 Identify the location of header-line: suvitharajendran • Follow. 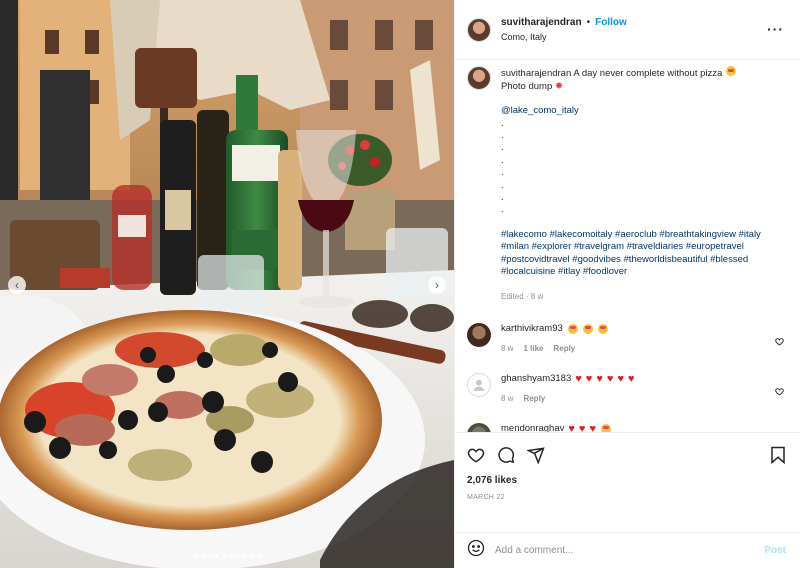
(564, 22).